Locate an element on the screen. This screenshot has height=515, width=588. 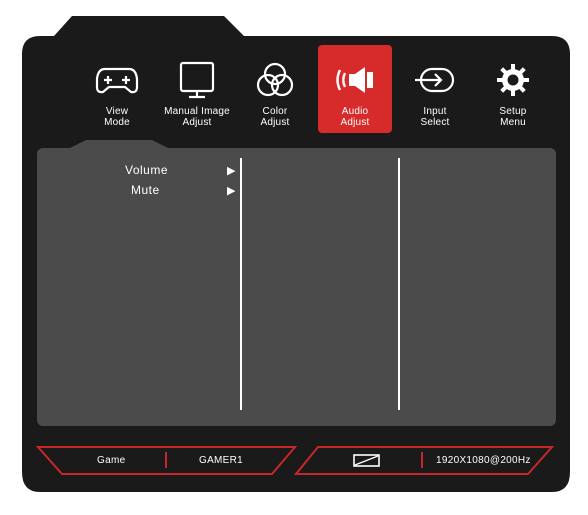
menu-item-label: View Mode is located at coordinates (117, 117).